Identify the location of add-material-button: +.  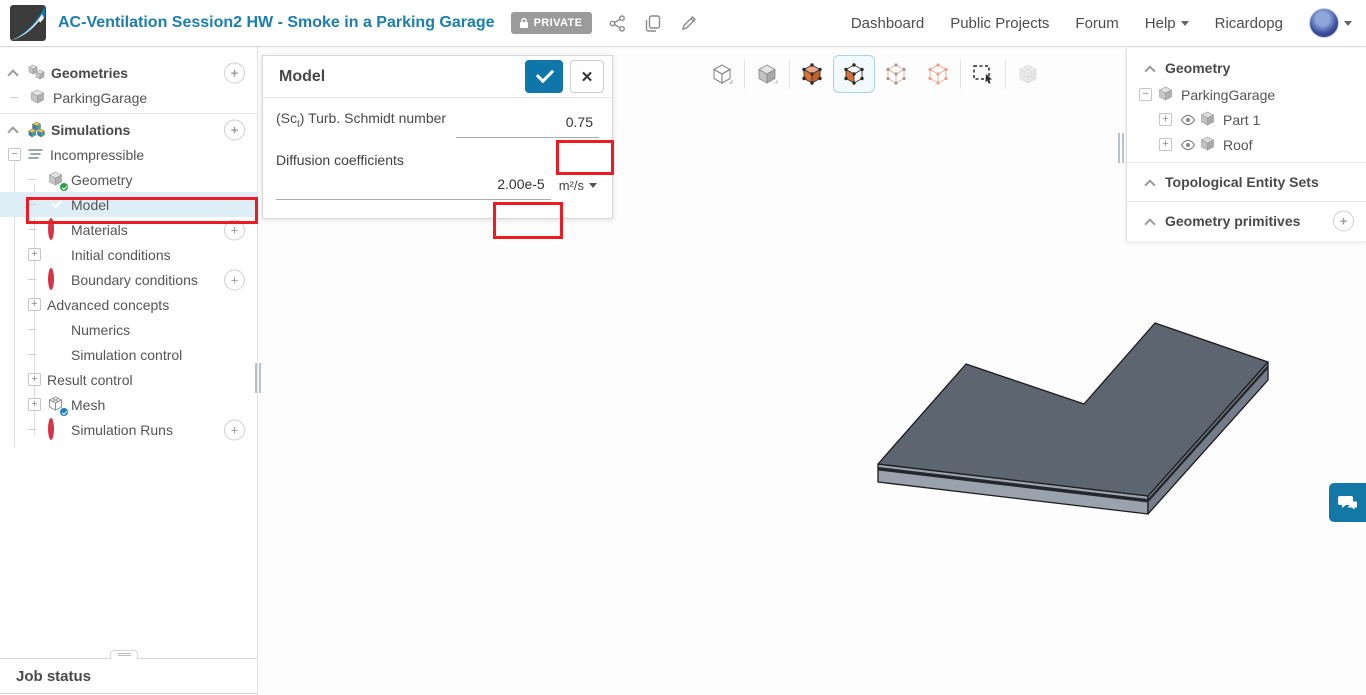
(234, 229).